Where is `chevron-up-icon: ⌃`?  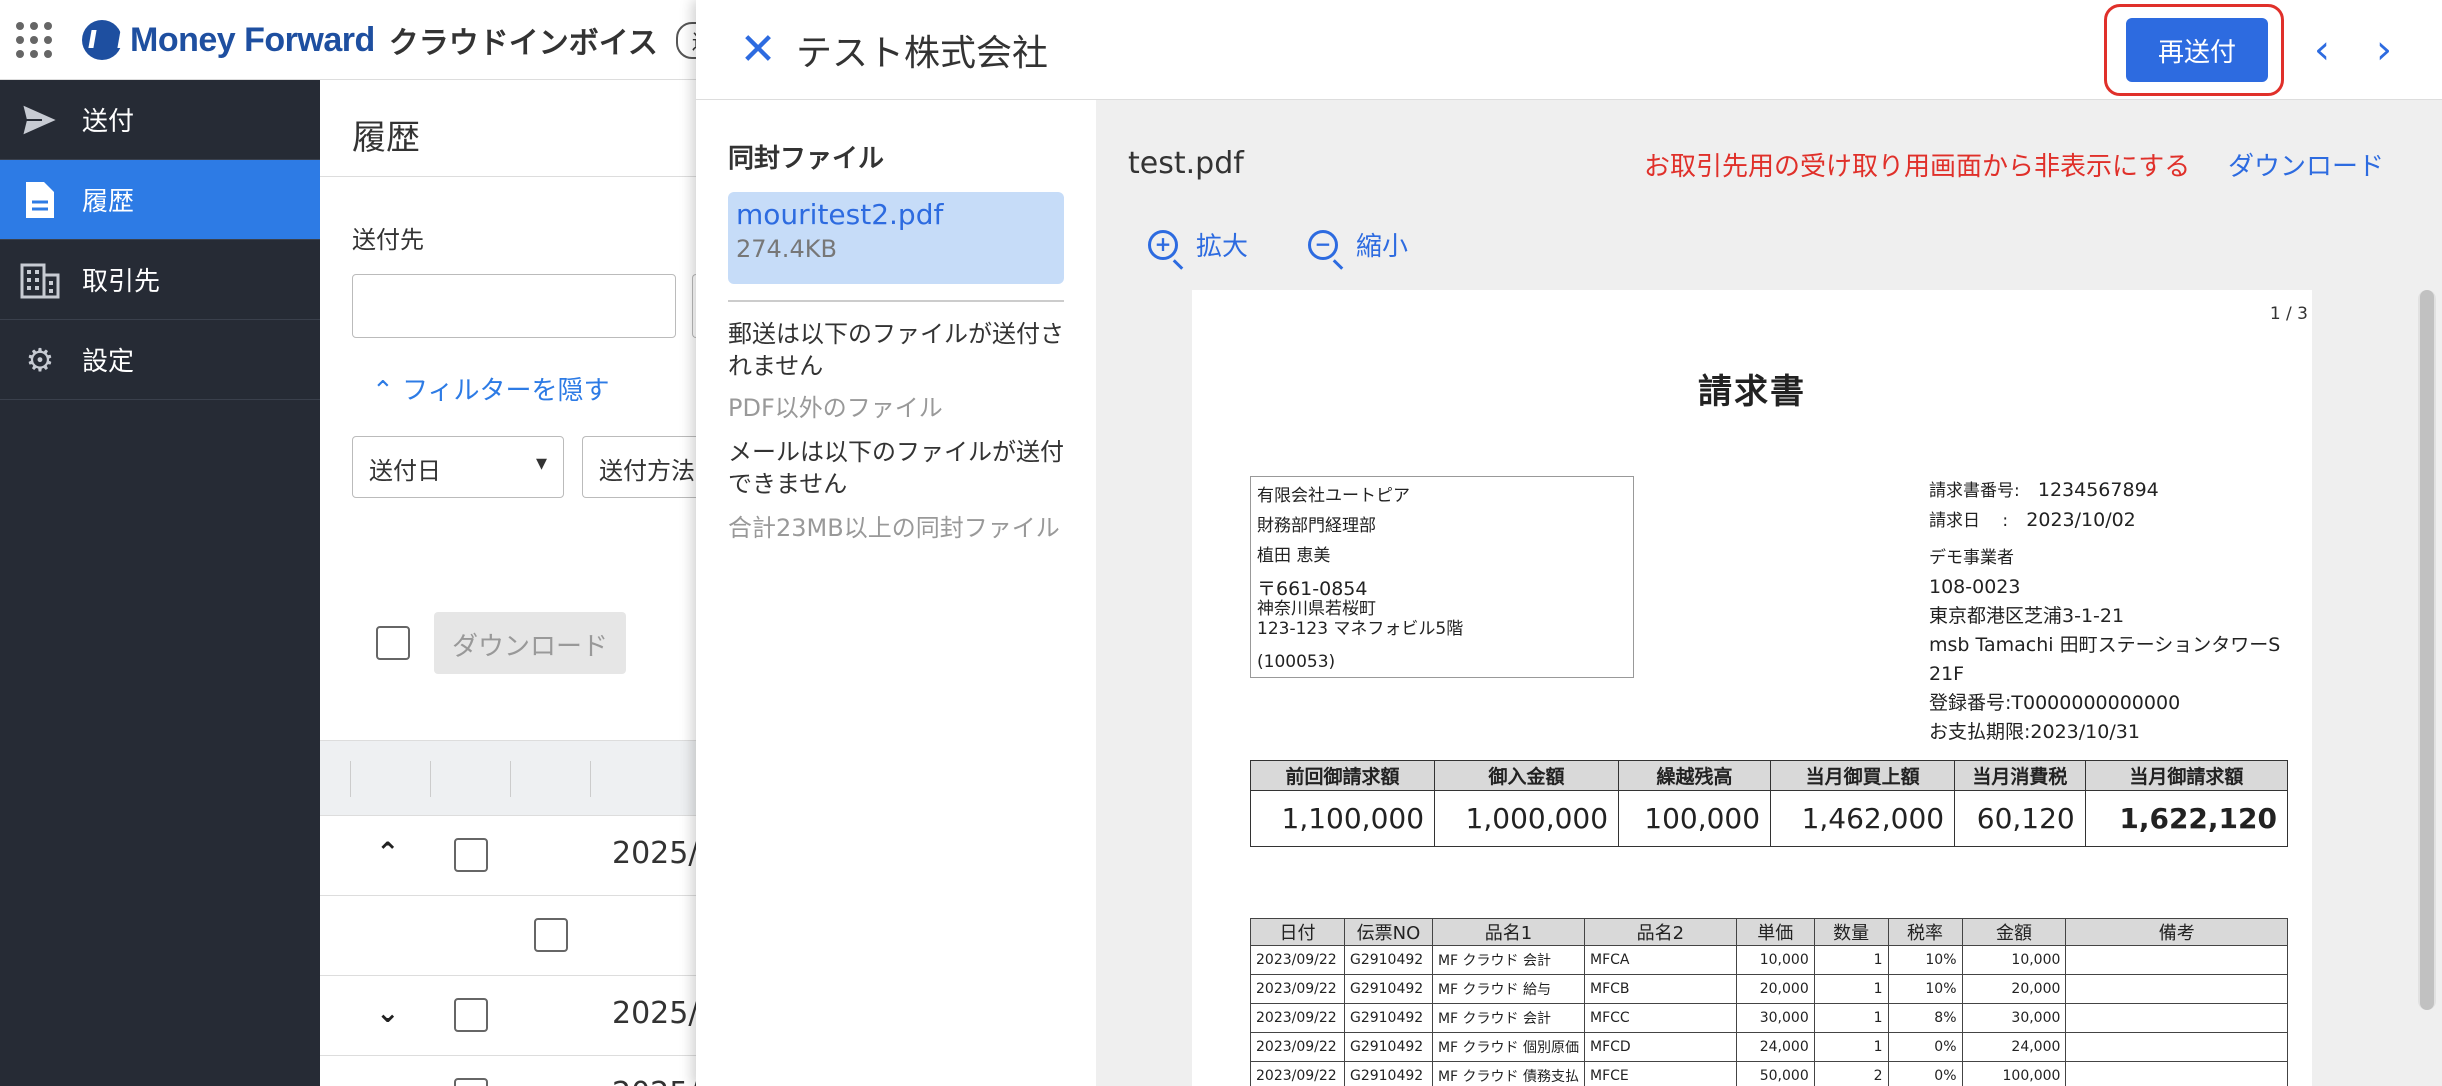 chevron-up-icon: ⌃ is located at coordinates (387, 852).